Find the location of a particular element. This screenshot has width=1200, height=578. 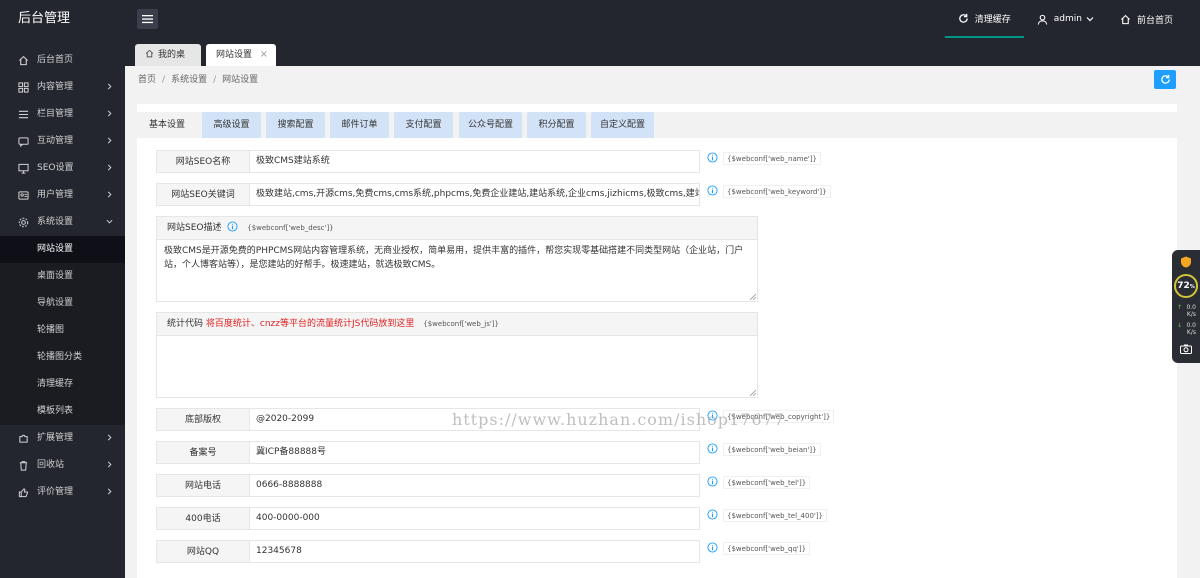

sidebar-item-label: 互动管理 is located at coordinates (55, 141).